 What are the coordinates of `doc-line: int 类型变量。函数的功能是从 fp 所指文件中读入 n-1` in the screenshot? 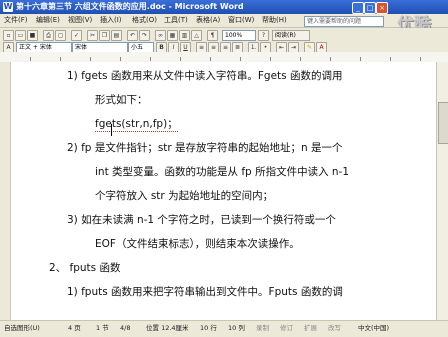 It's located at (222, 172).